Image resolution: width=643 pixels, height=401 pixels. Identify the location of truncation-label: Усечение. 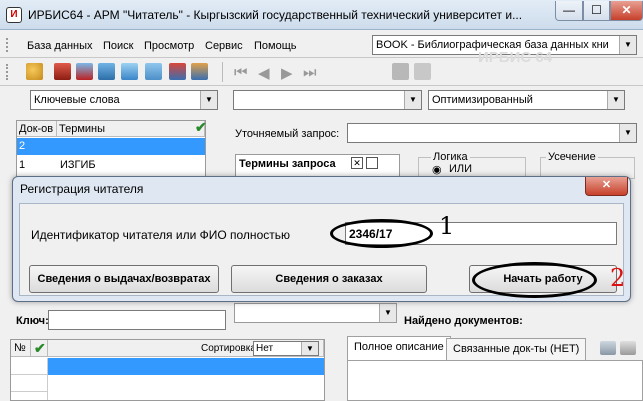
(572, 157).